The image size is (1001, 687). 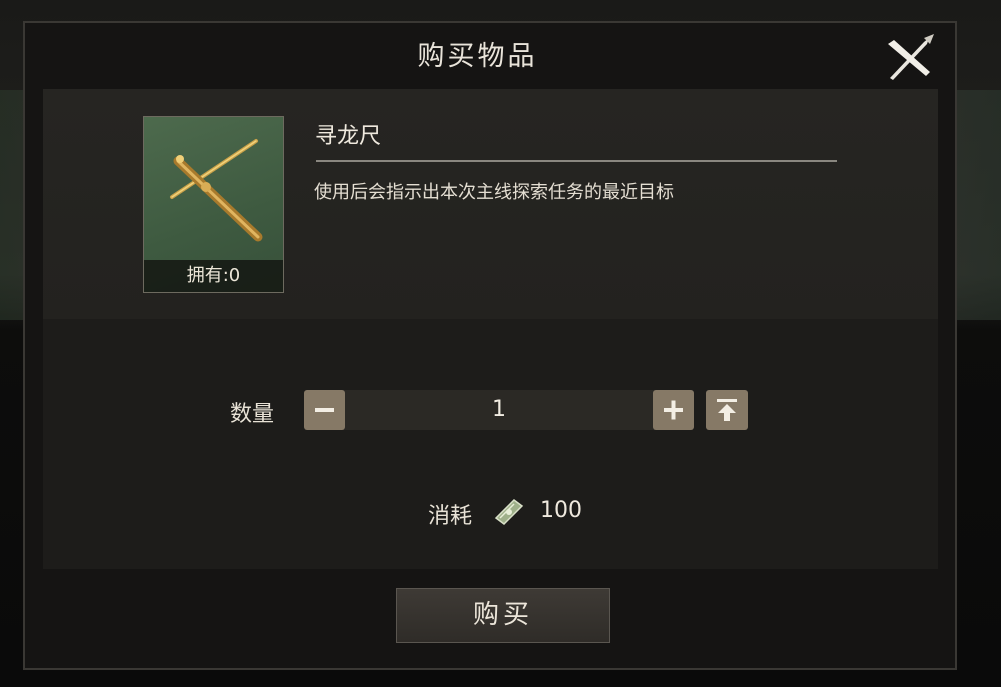 I want to click on dragon-ruler-item-icon, so click(x=216, y=190).